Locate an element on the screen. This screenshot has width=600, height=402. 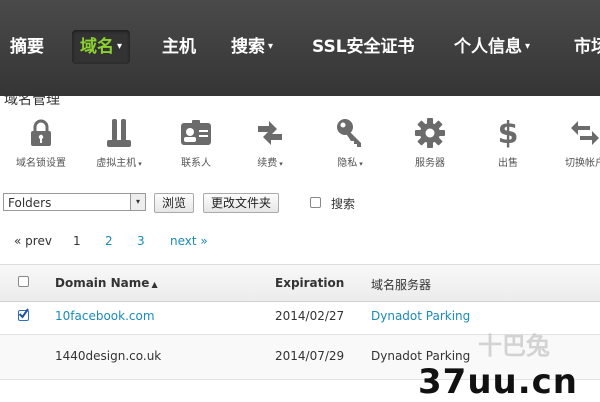
pagination-page-link: 2 is located at coordinates (109, 241).